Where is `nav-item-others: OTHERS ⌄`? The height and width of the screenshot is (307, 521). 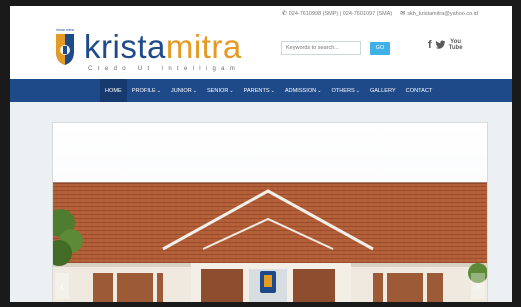
nav-item-others: OTHERS ⌄ is located at coordinates (345, 90).